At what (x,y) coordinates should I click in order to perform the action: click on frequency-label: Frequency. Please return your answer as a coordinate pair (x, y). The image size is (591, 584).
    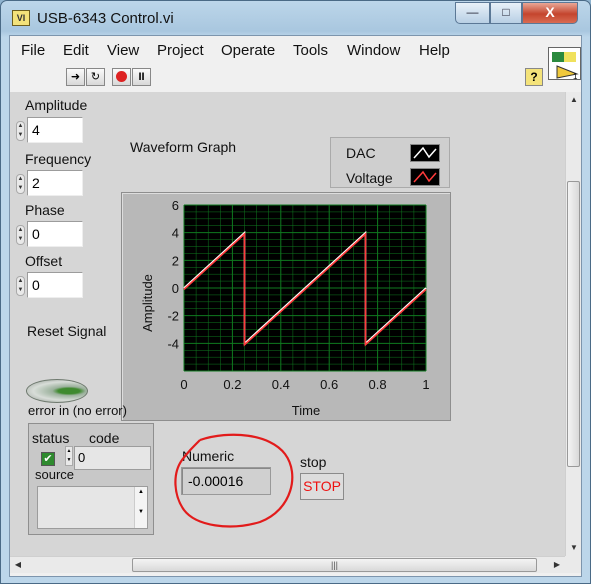
    Looking at the image, I should click on (58, 159).